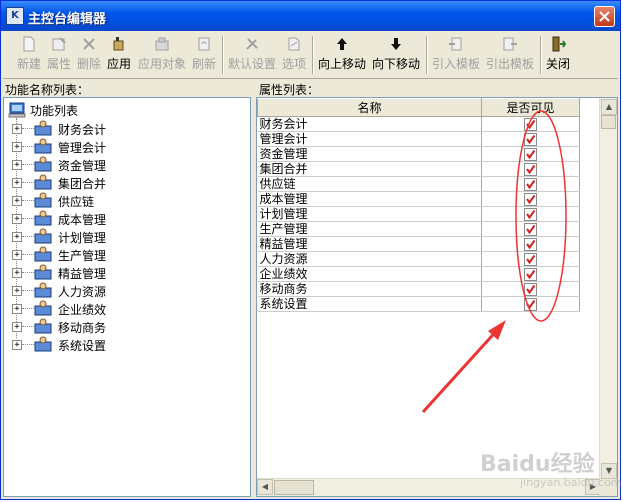  I want to click on table-row: 集团合并, so click(418, 169).